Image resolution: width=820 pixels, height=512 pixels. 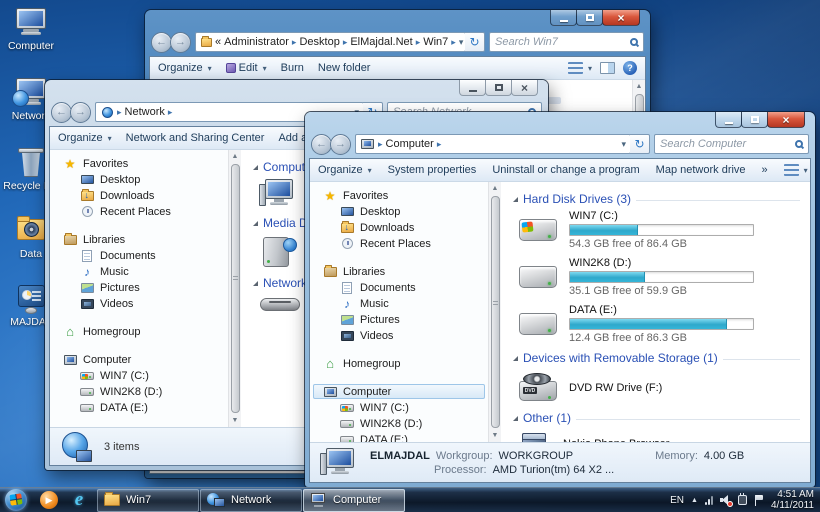 I want to click on system-properties-button: System properties, so click(x=432, y=170).